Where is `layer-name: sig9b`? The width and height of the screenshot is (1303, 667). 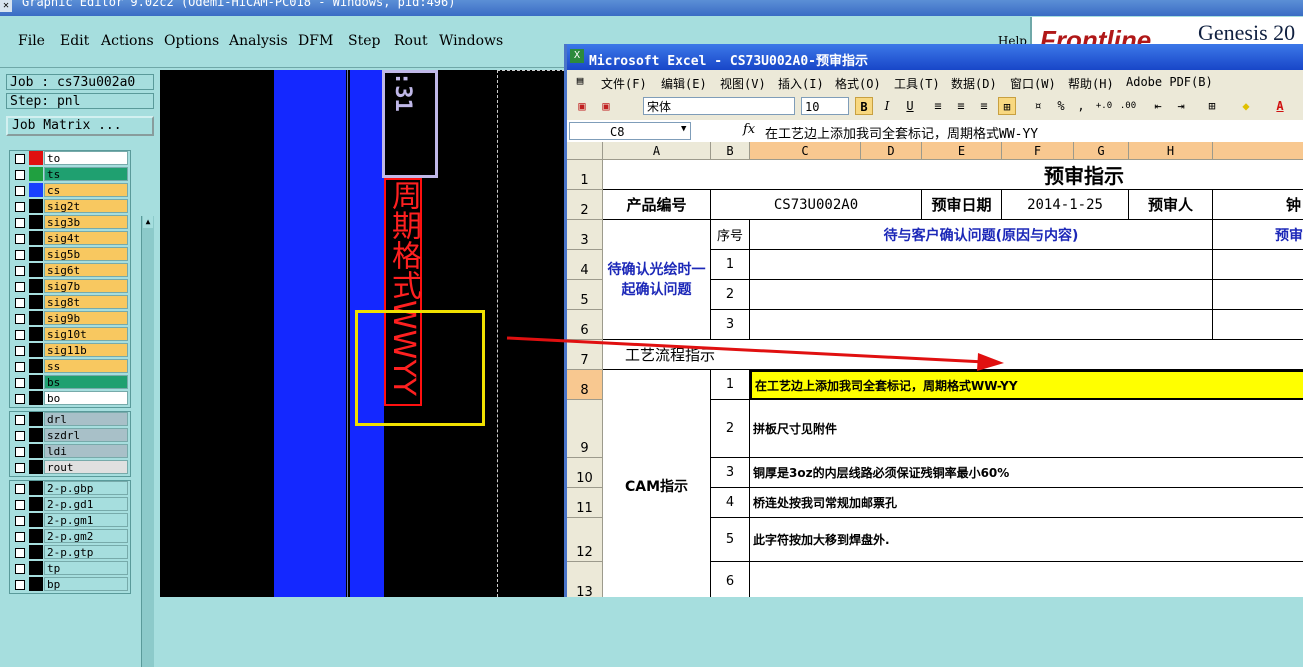
layer-name: sig9b is located at coordinates (86, 318).